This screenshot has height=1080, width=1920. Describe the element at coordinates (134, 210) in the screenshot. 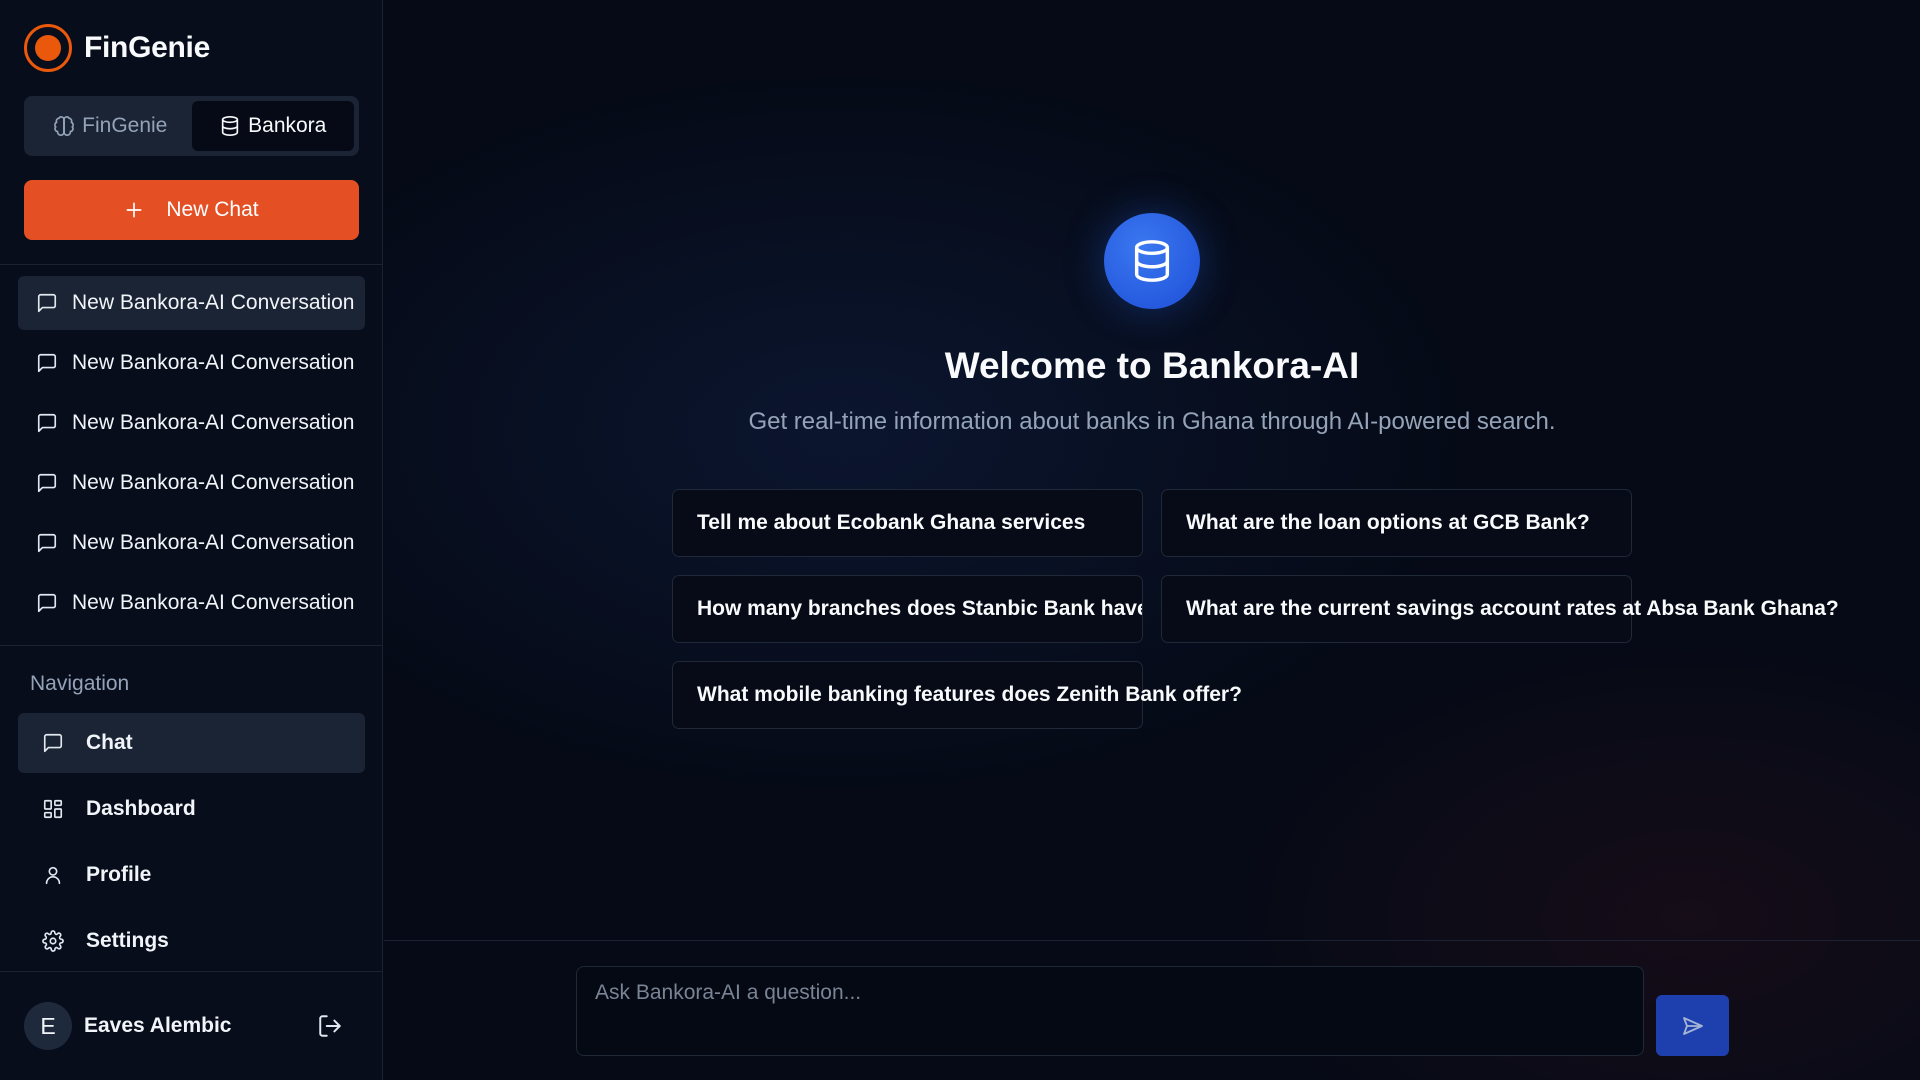

I see `plus-icon` at that location.